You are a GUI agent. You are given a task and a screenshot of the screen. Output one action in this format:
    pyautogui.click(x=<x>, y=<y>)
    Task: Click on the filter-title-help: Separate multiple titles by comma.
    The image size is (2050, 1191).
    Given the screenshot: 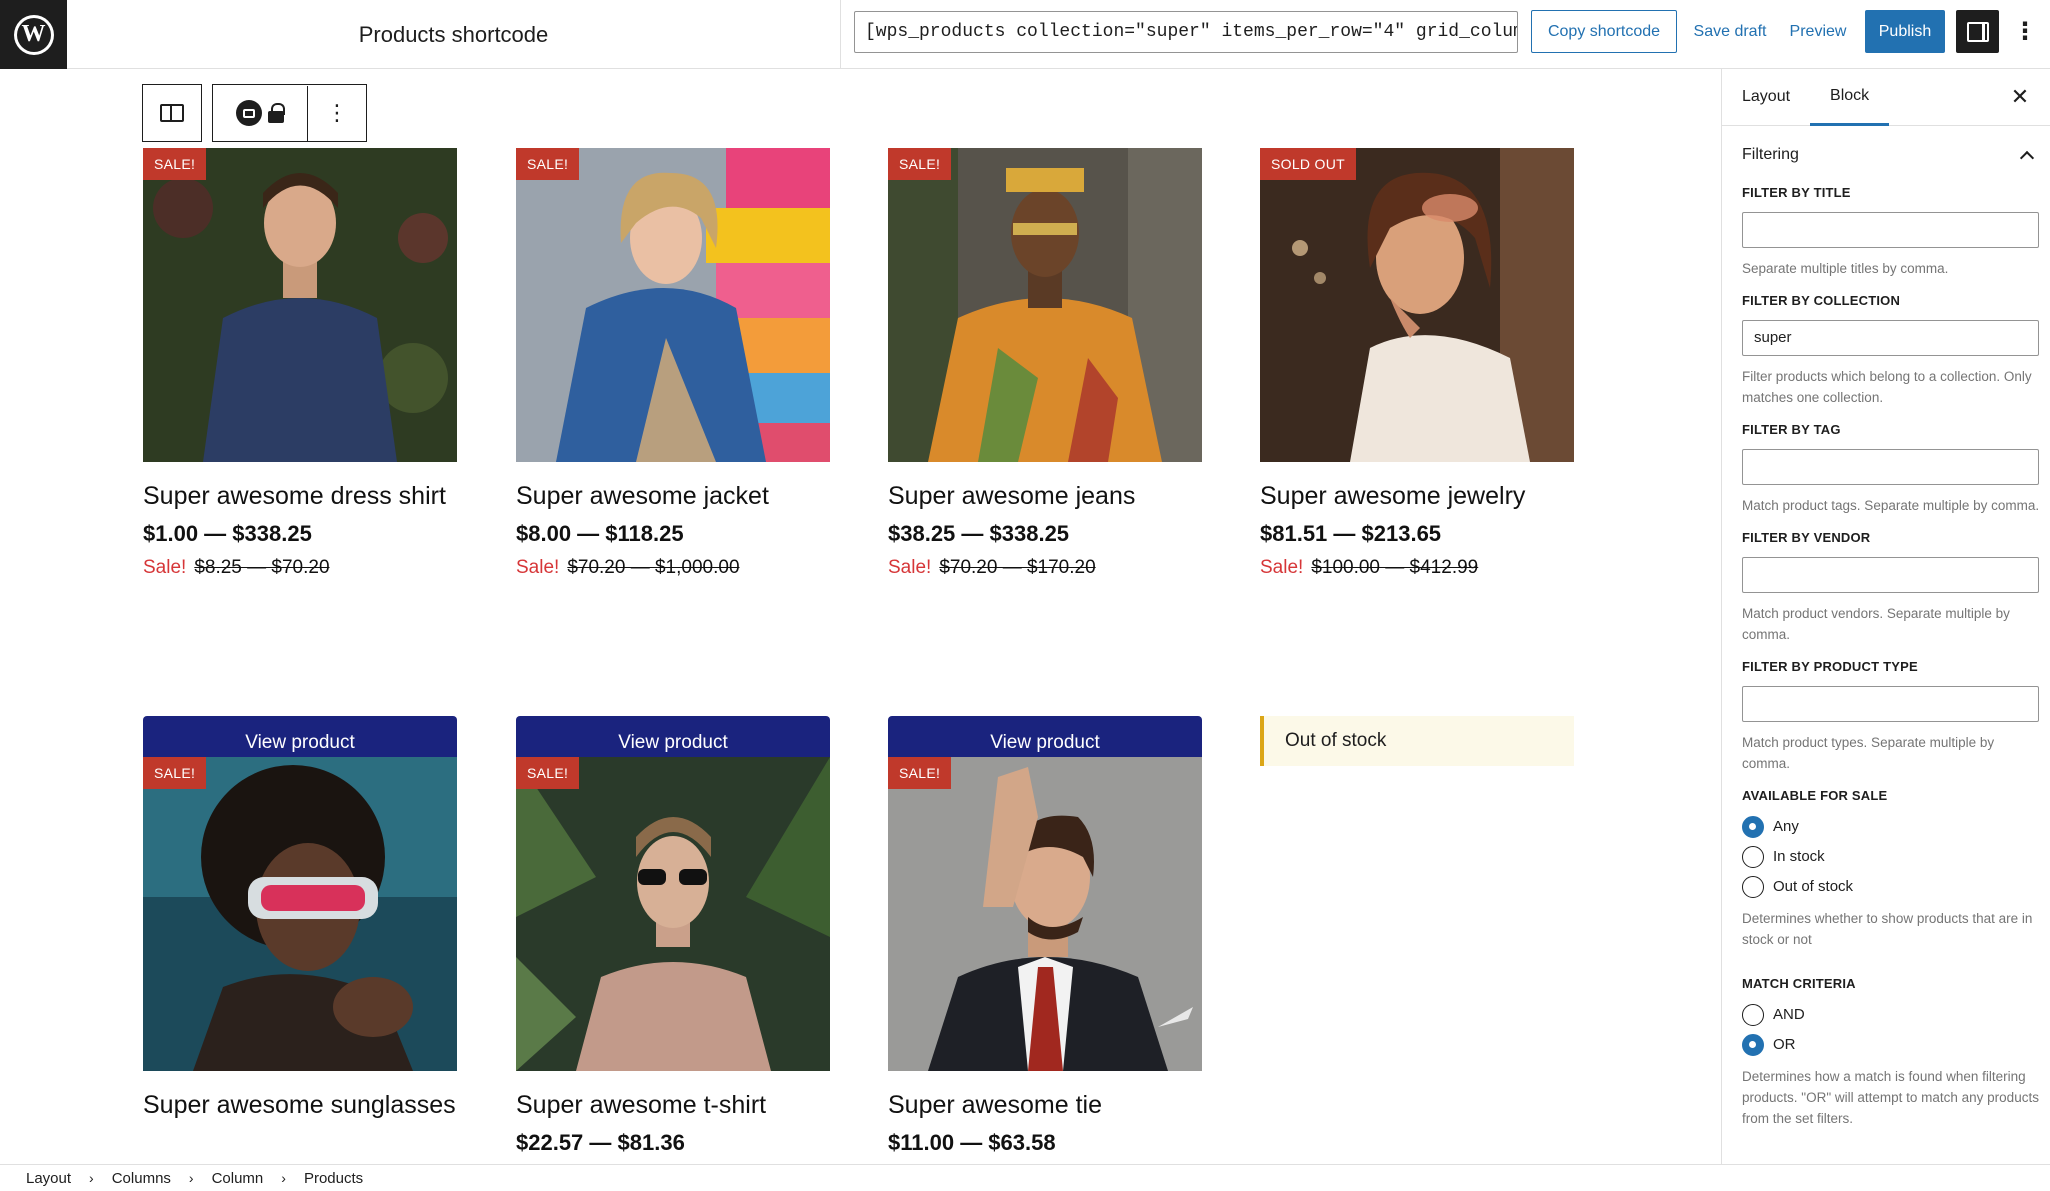 What is the action you would take?
    pyautogui.click(x=1845, y=268)
    